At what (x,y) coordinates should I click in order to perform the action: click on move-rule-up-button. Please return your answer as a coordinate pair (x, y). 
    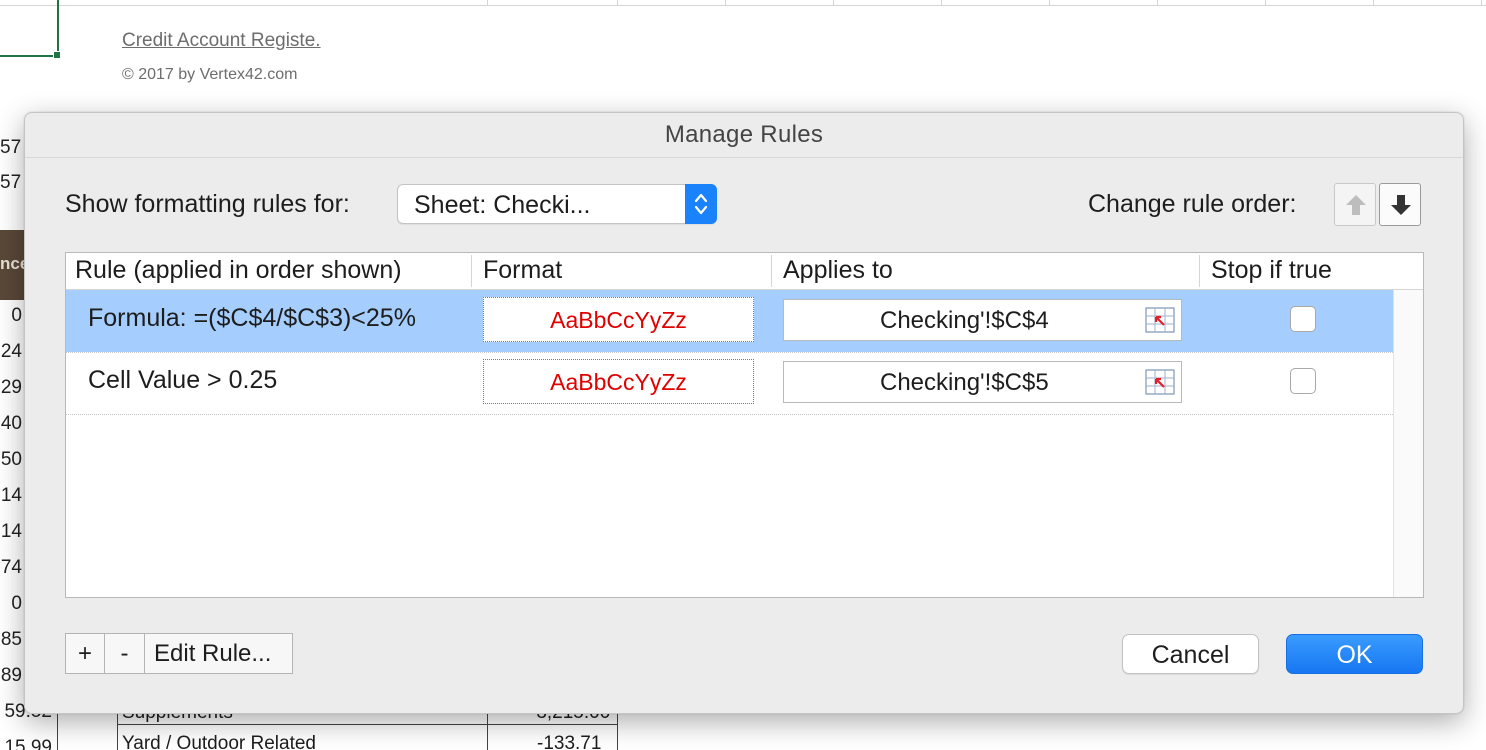
    Looking at the image, I should click on (1355, 204).